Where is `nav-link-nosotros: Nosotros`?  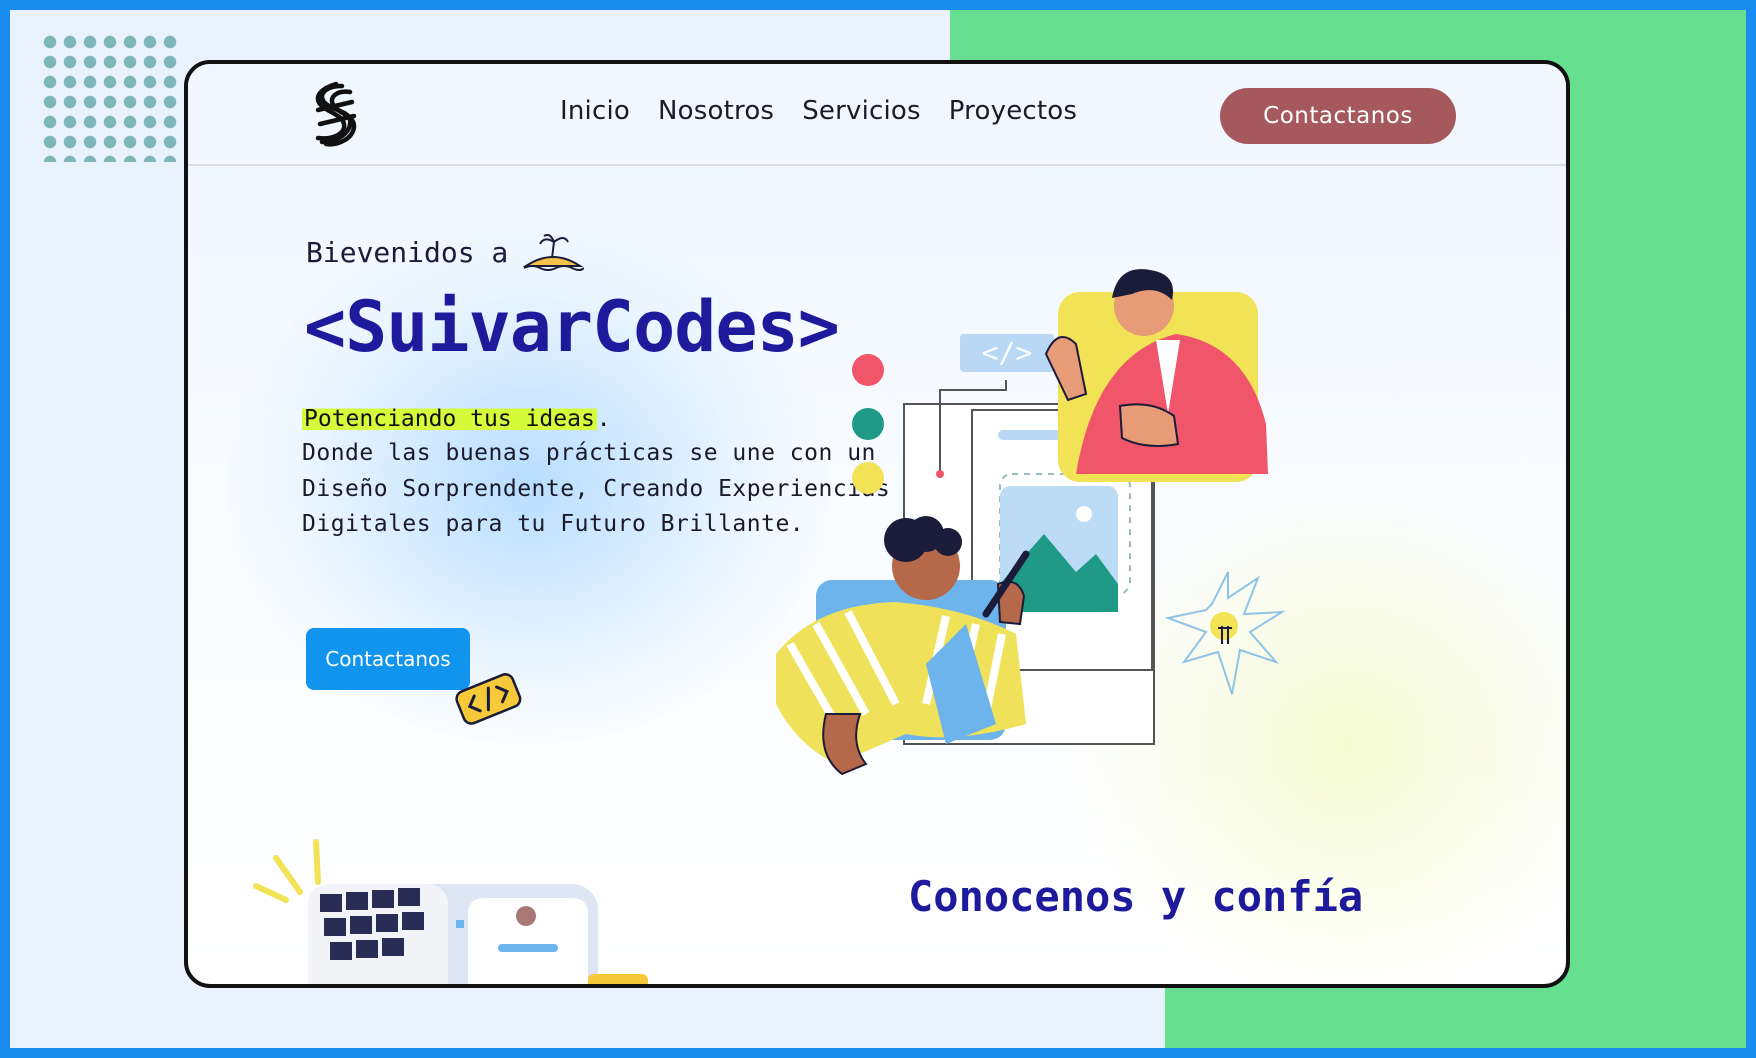 nav-link-nosotros: Nosotros is located at coordinates (716, 111).